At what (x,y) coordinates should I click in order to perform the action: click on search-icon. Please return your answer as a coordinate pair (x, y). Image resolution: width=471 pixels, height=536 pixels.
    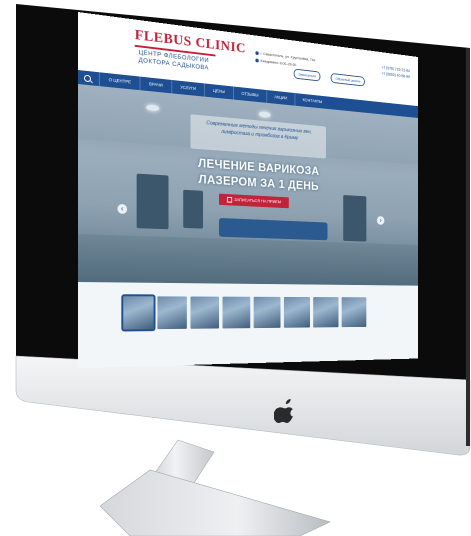
    Looking at the image, I should click on (87, 78).